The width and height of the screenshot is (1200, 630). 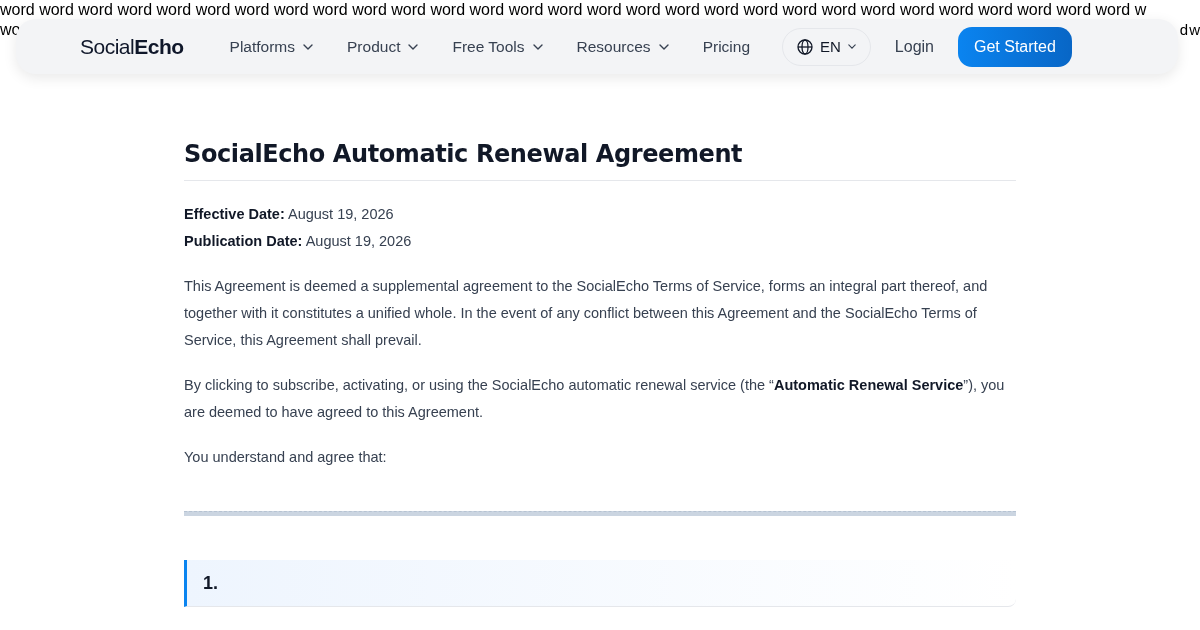 What do you see at coordinates (573, 10) in the screenshot?
I see `background-text: word word word word word word word word word word word word word word word word word word word word word word word word word word word word word w` at bounding box center [573, 10].